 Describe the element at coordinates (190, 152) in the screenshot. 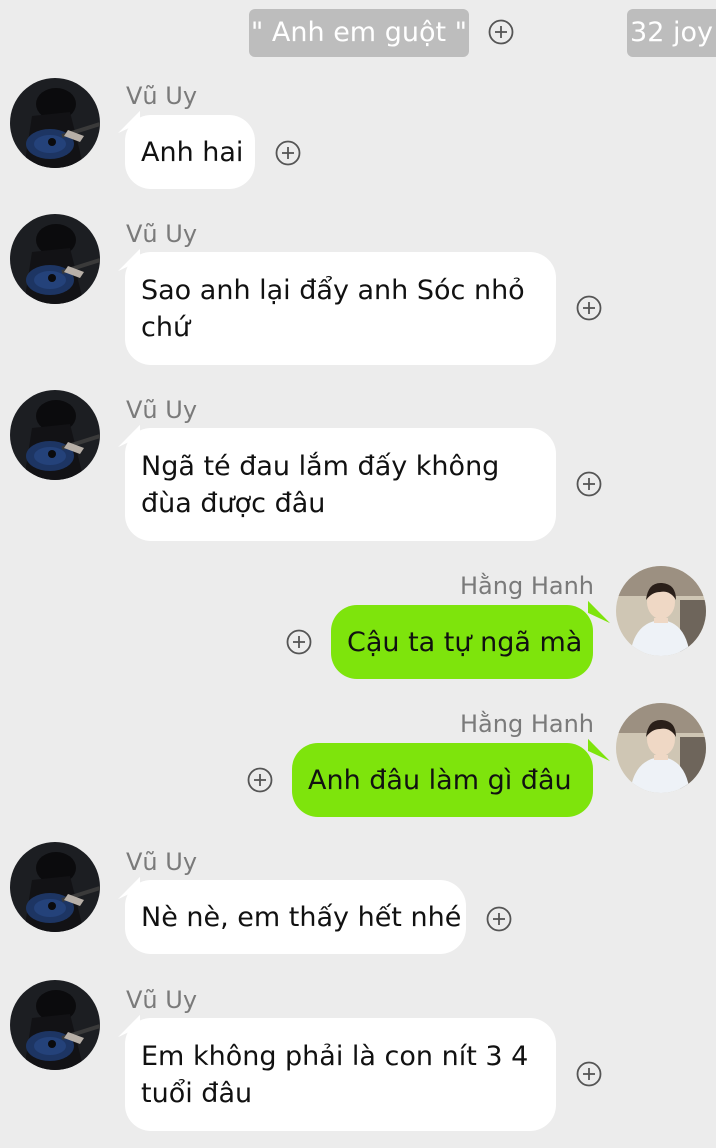

I see `message-bubble: Anh hai` at that location.